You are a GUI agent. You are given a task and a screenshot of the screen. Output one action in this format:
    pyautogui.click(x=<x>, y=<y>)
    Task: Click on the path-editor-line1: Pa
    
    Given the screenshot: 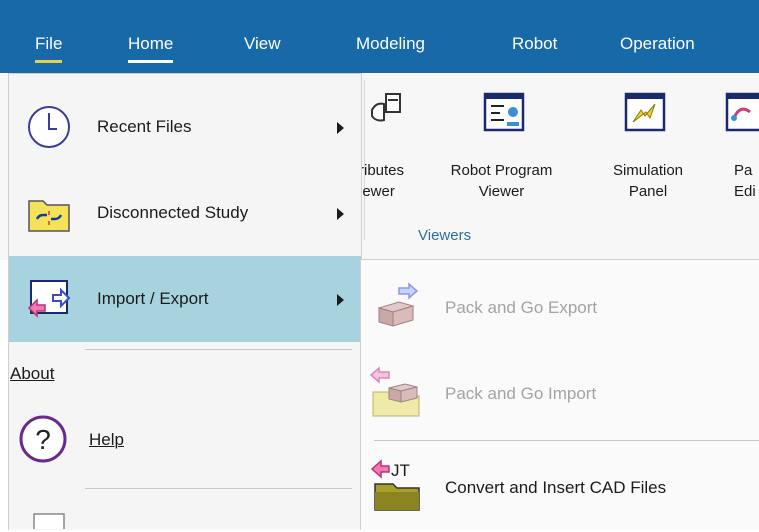 What is the action you would take?
    pyautogui.click(x=743, y=170)
    